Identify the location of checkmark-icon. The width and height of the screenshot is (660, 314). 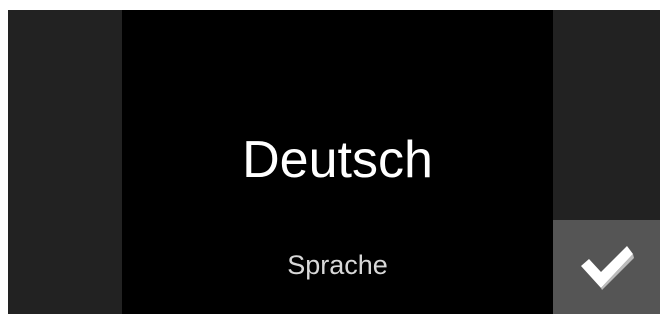
(607, 268).